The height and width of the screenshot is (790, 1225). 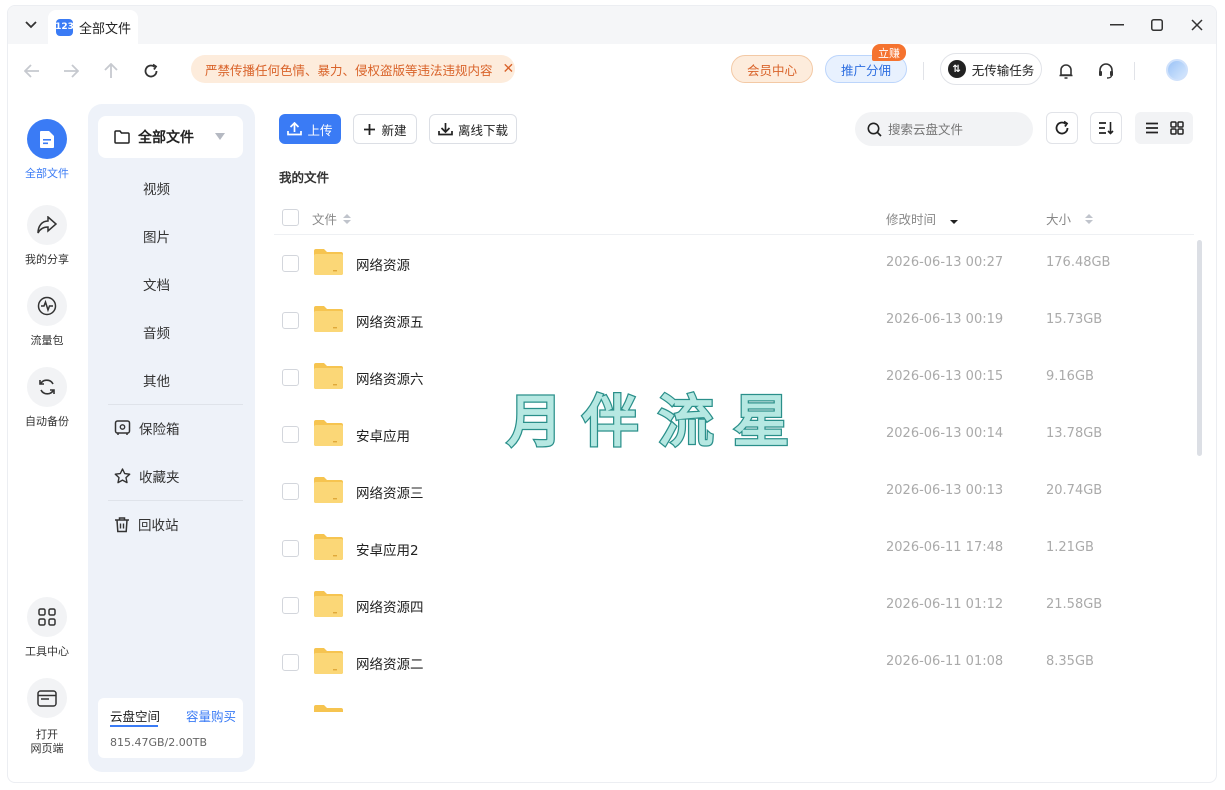 I want to click on back-icon, so click(x=32, y=71).